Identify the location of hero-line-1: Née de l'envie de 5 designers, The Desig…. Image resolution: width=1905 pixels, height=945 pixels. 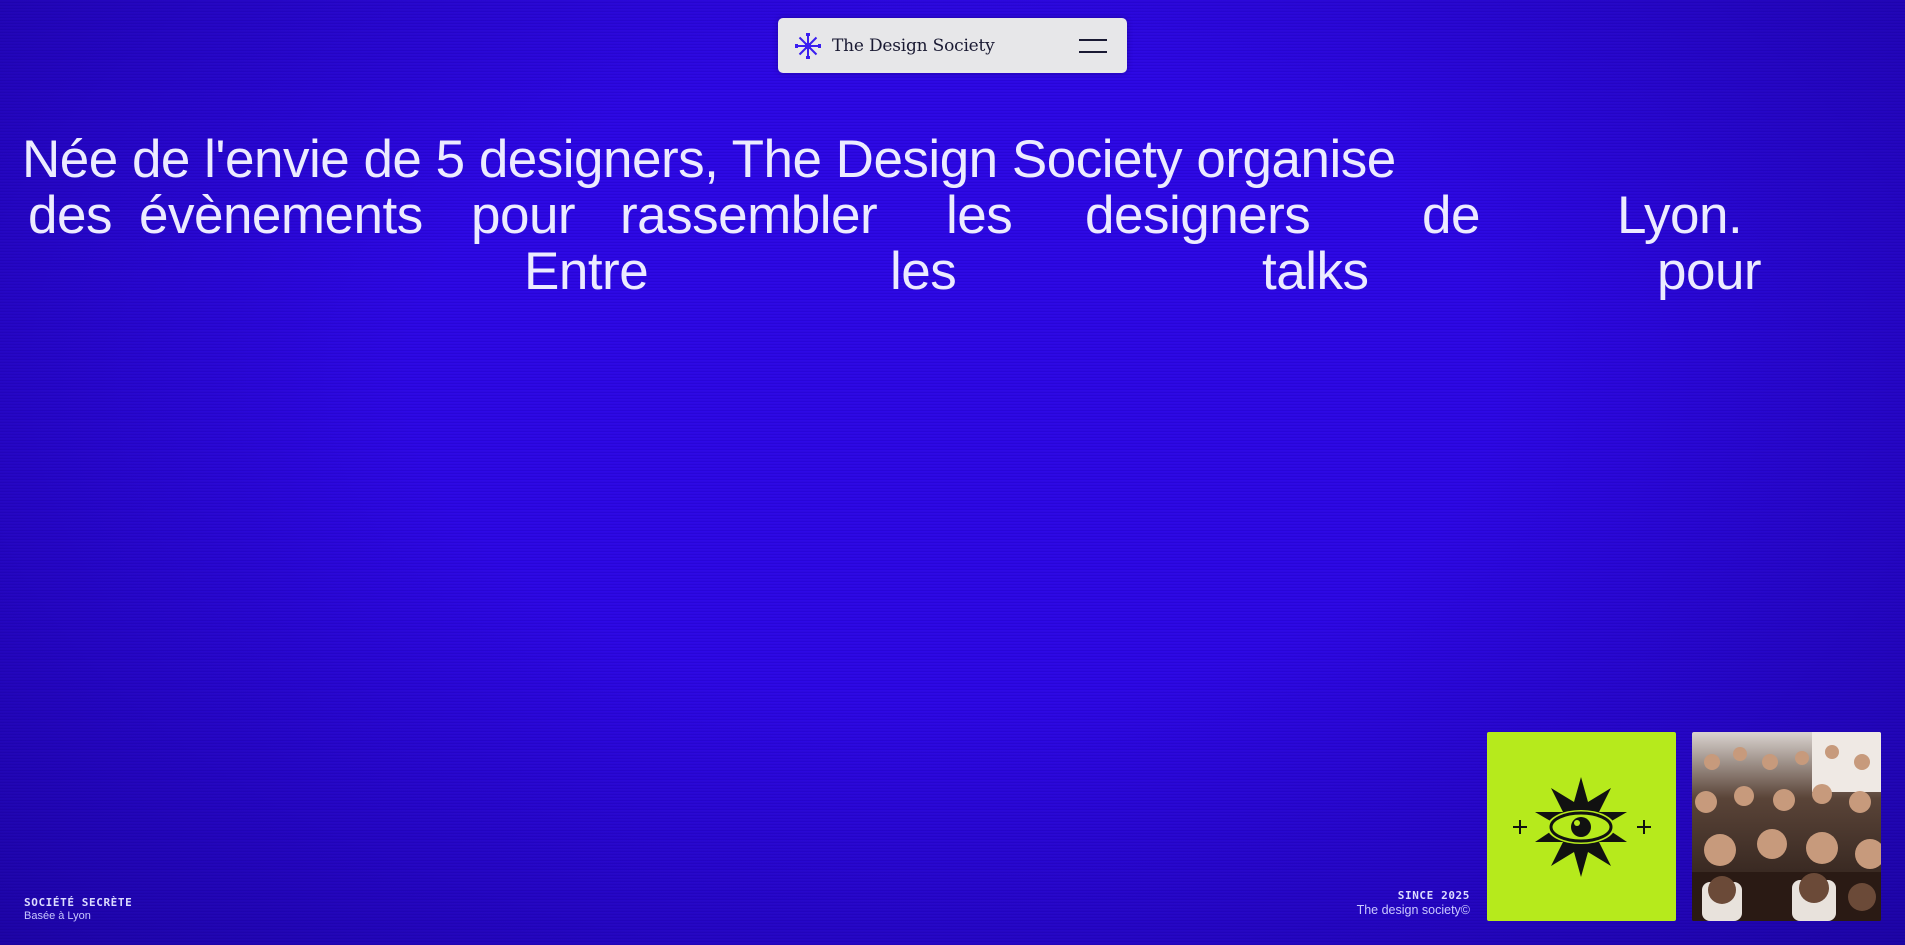
(709, 159).